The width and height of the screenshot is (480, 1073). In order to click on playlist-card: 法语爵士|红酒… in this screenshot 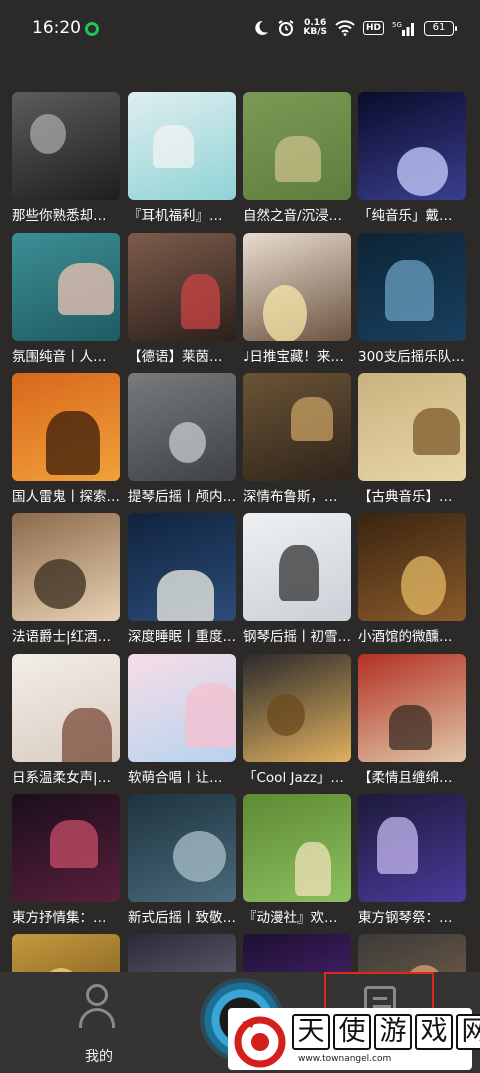, I will do `click(66, 580)`.